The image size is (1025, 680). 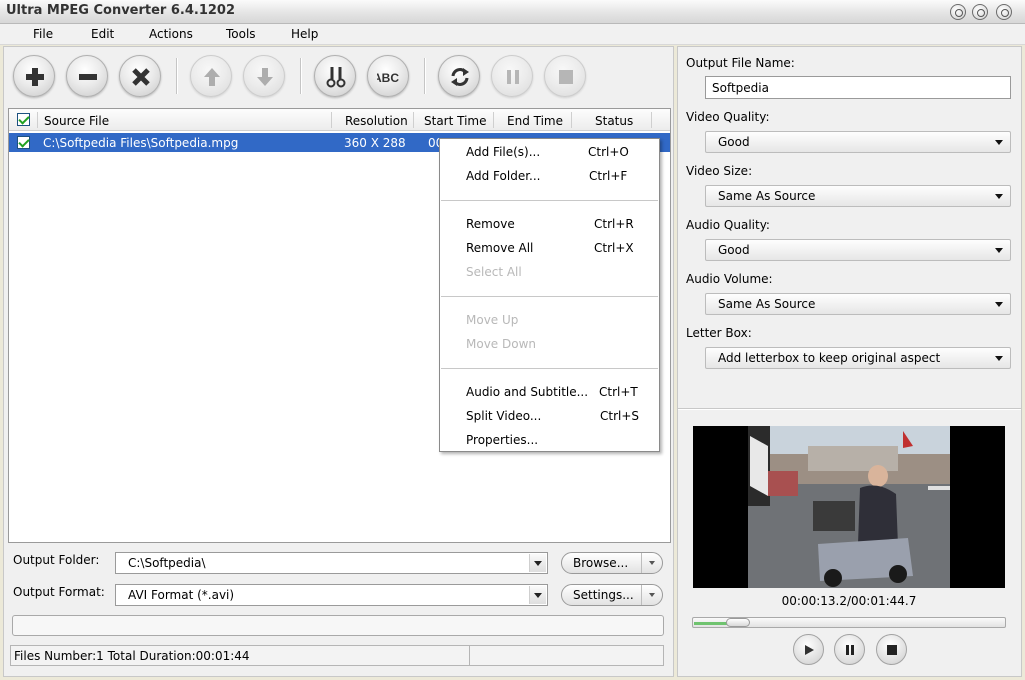 I want to click on output-format-value: AVI Format (*.avi), so click(x=181, y=595).